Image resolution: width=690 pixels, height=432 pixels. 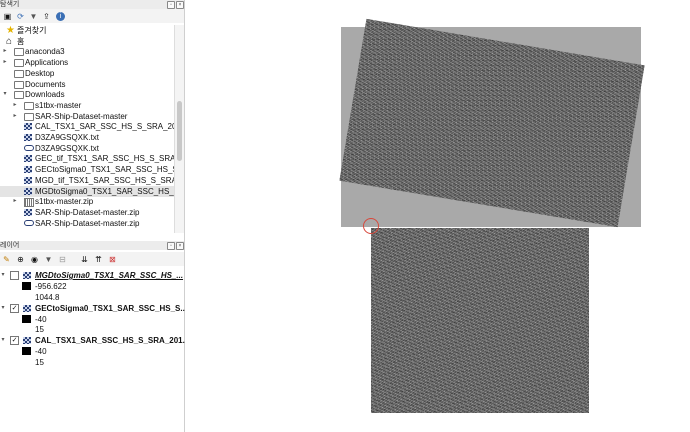 What do you see at coordinates (10, 30) in the screenshot?
I see `star-icon: ★` at bounding box center [10, 30].